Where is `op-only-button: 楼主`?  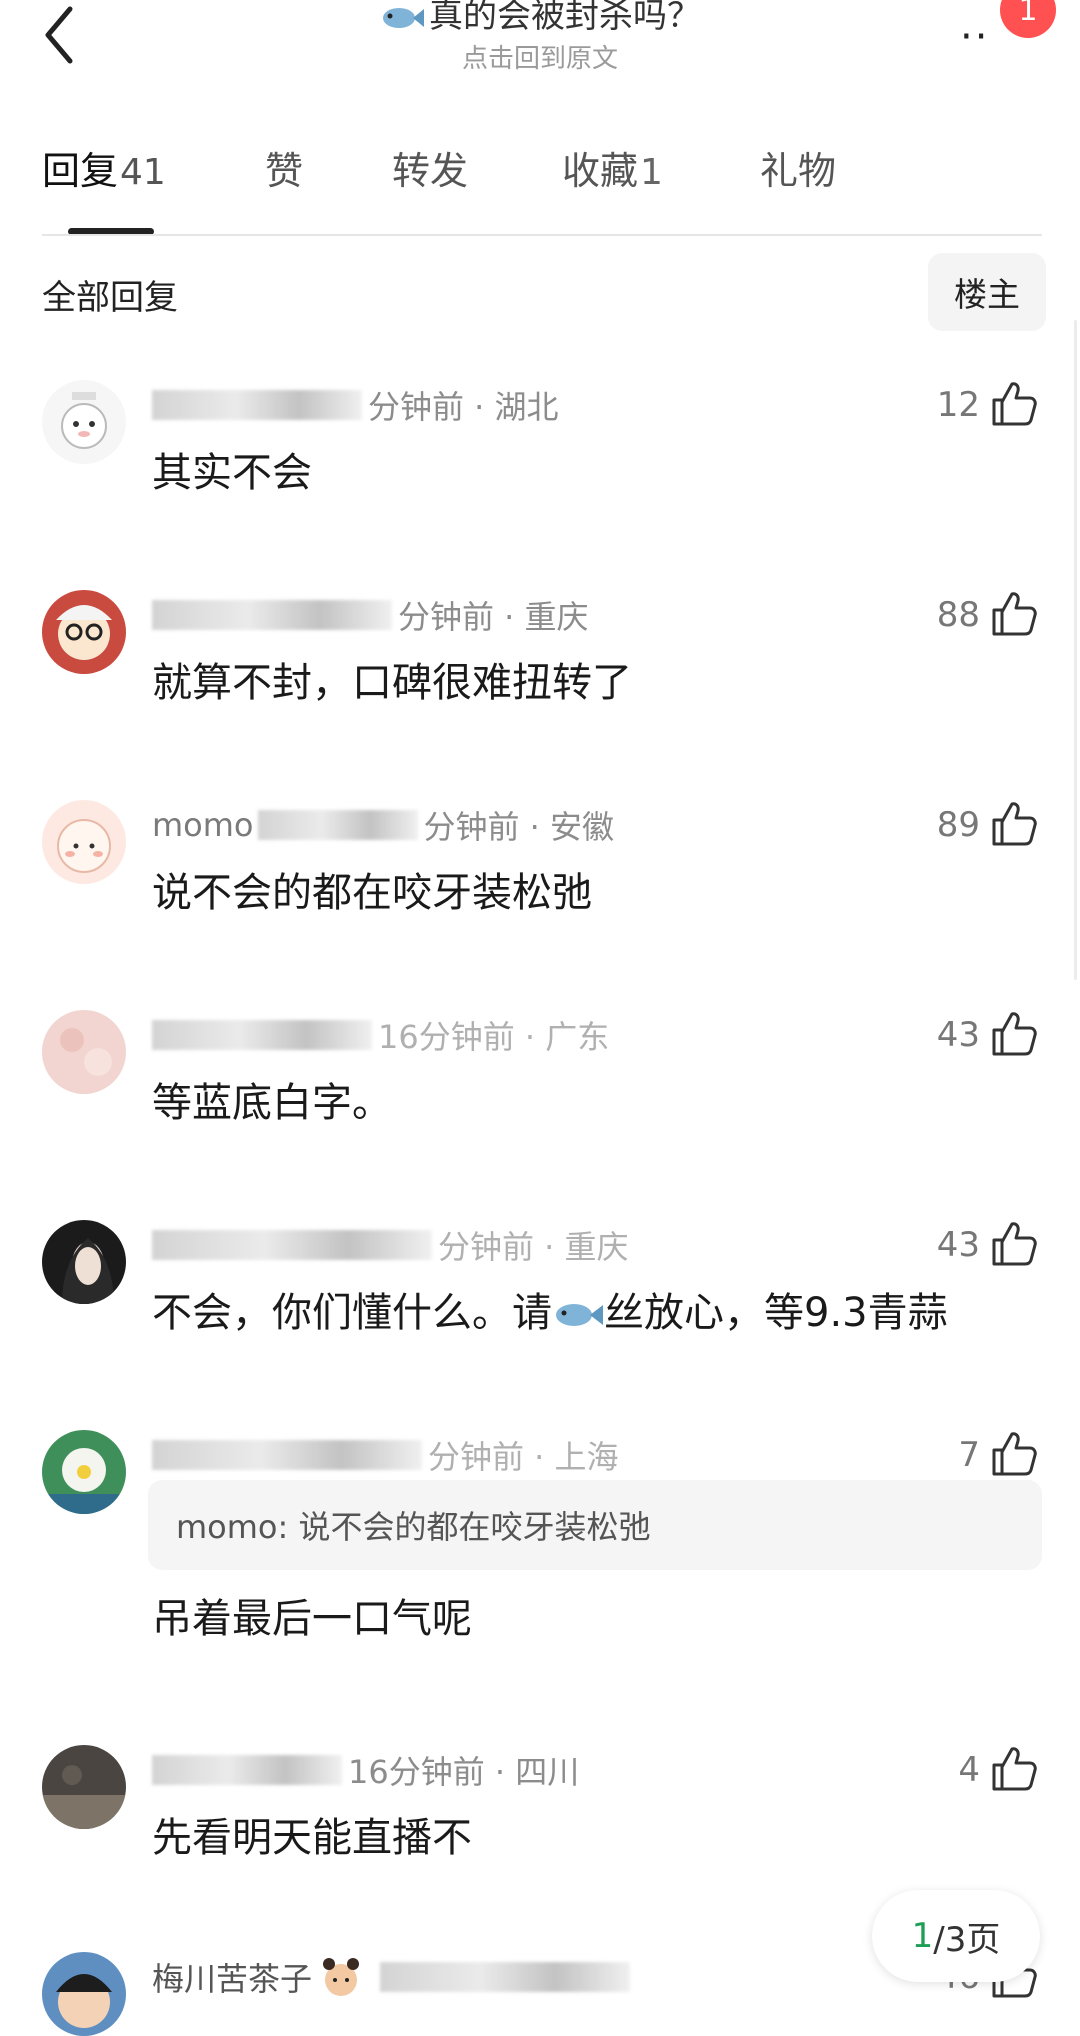 op-only-button: 楼主 is located at coordinates (987, 292).